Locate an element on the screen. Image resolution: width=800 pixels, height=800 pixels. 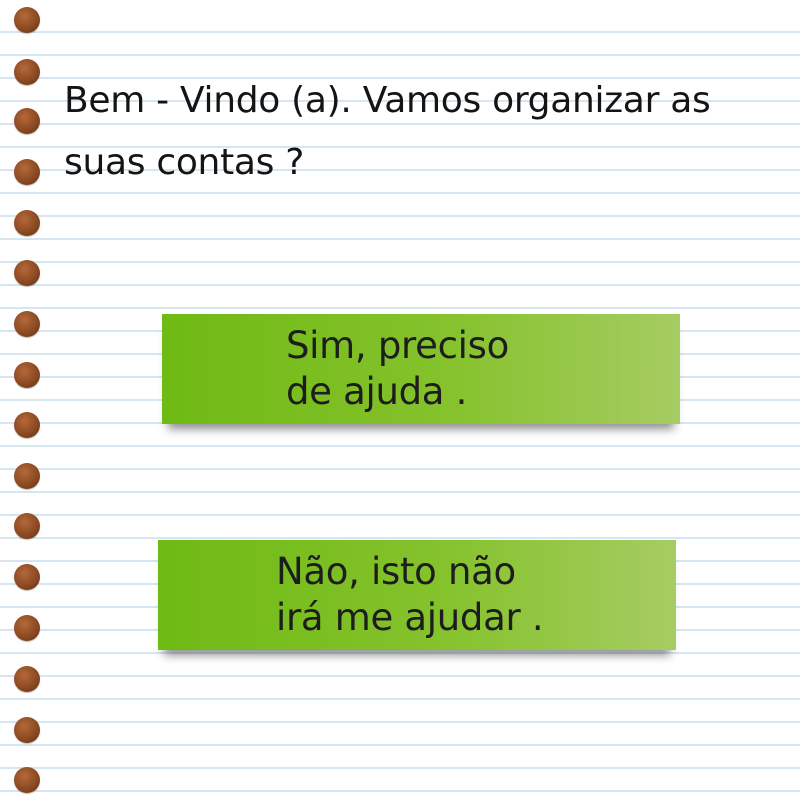
yes-need-help-label: Sim, preciso de ajuda . is located at coordinates (397, 368).